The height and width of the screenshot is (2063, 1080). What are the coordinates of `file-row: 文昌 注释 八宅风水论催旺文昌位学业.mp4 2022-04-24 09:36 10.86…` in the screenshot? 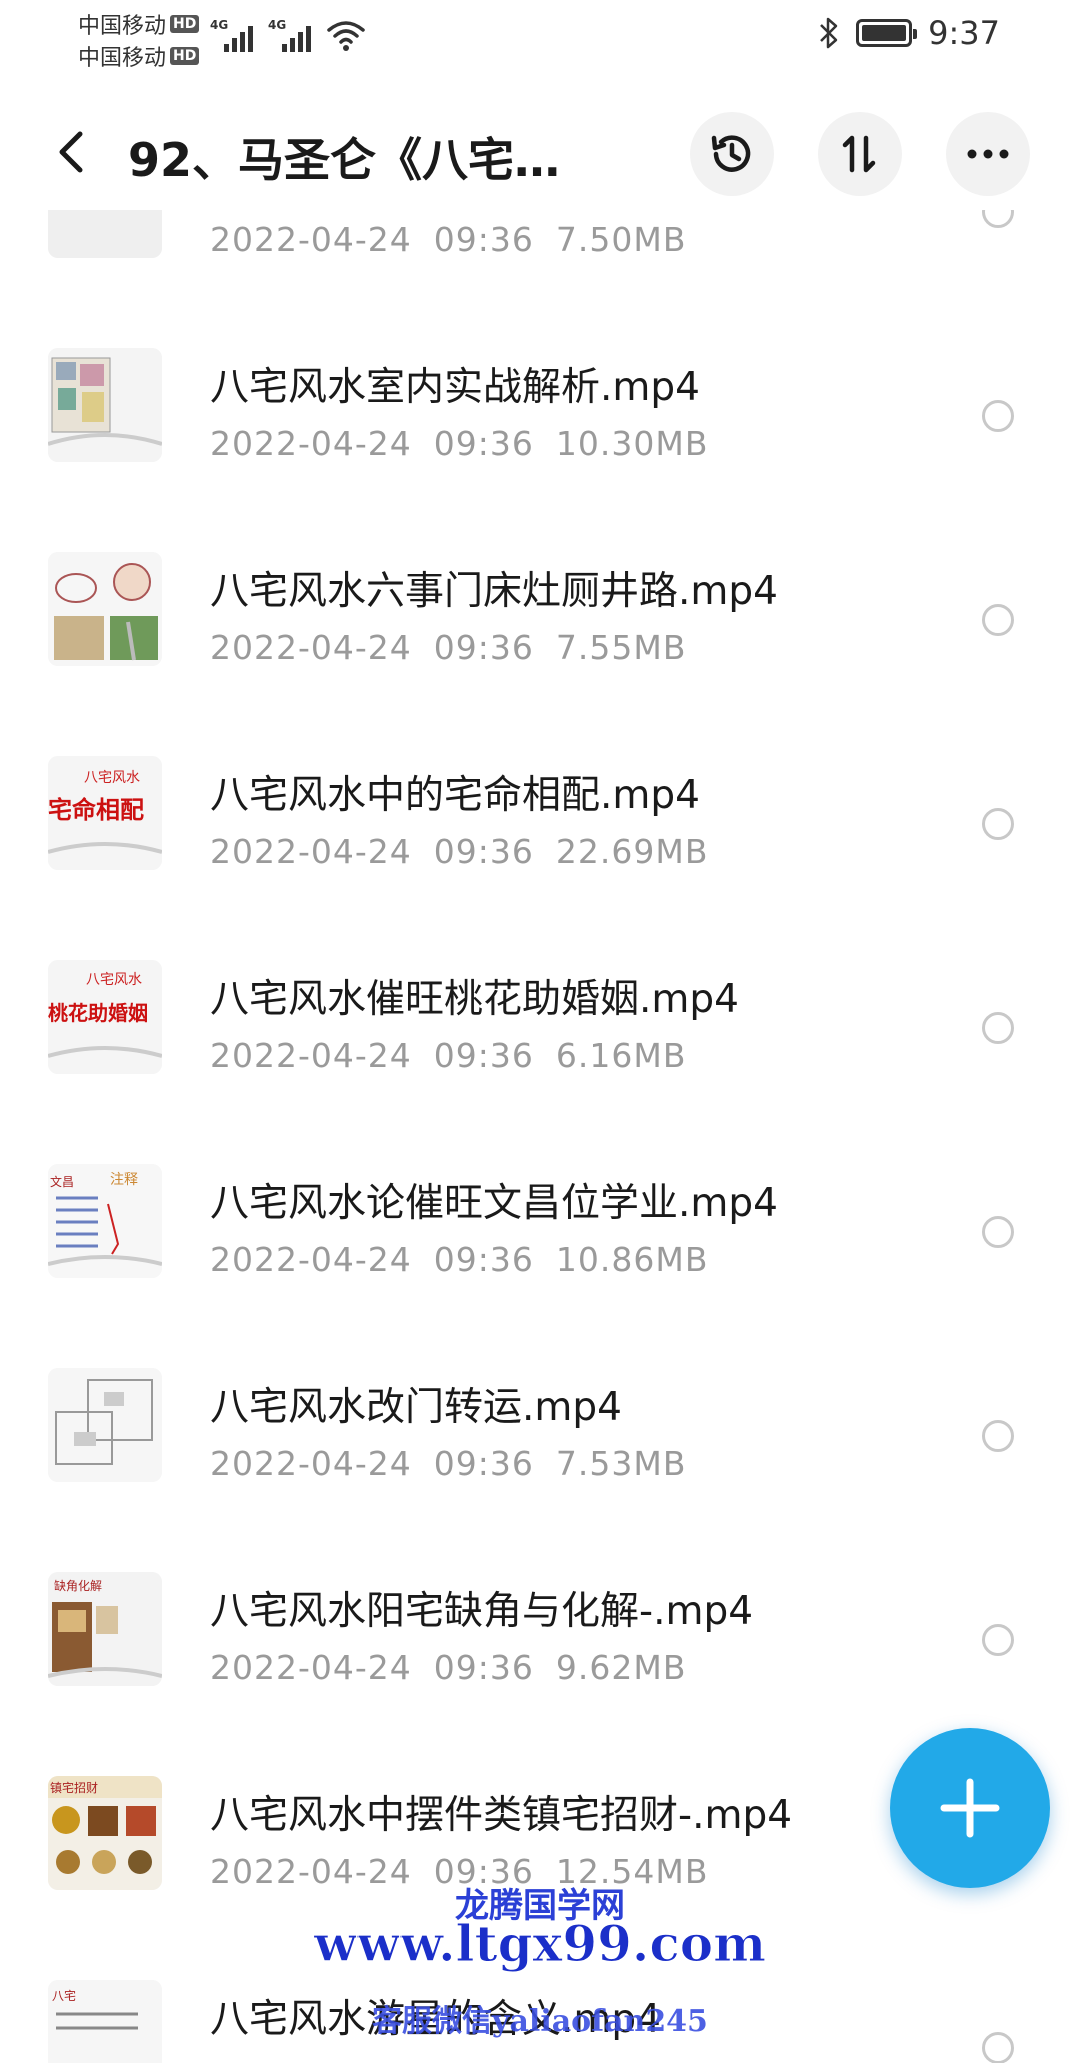 It's located at (540, 1214).